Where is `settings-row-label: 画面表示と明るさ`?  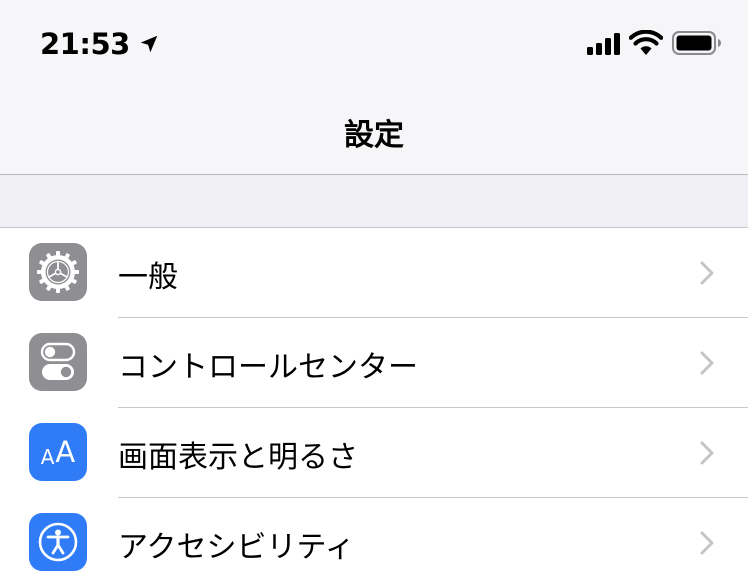
settings-row-label: 画面表示と明るさ is located at coordinates (238, 457).